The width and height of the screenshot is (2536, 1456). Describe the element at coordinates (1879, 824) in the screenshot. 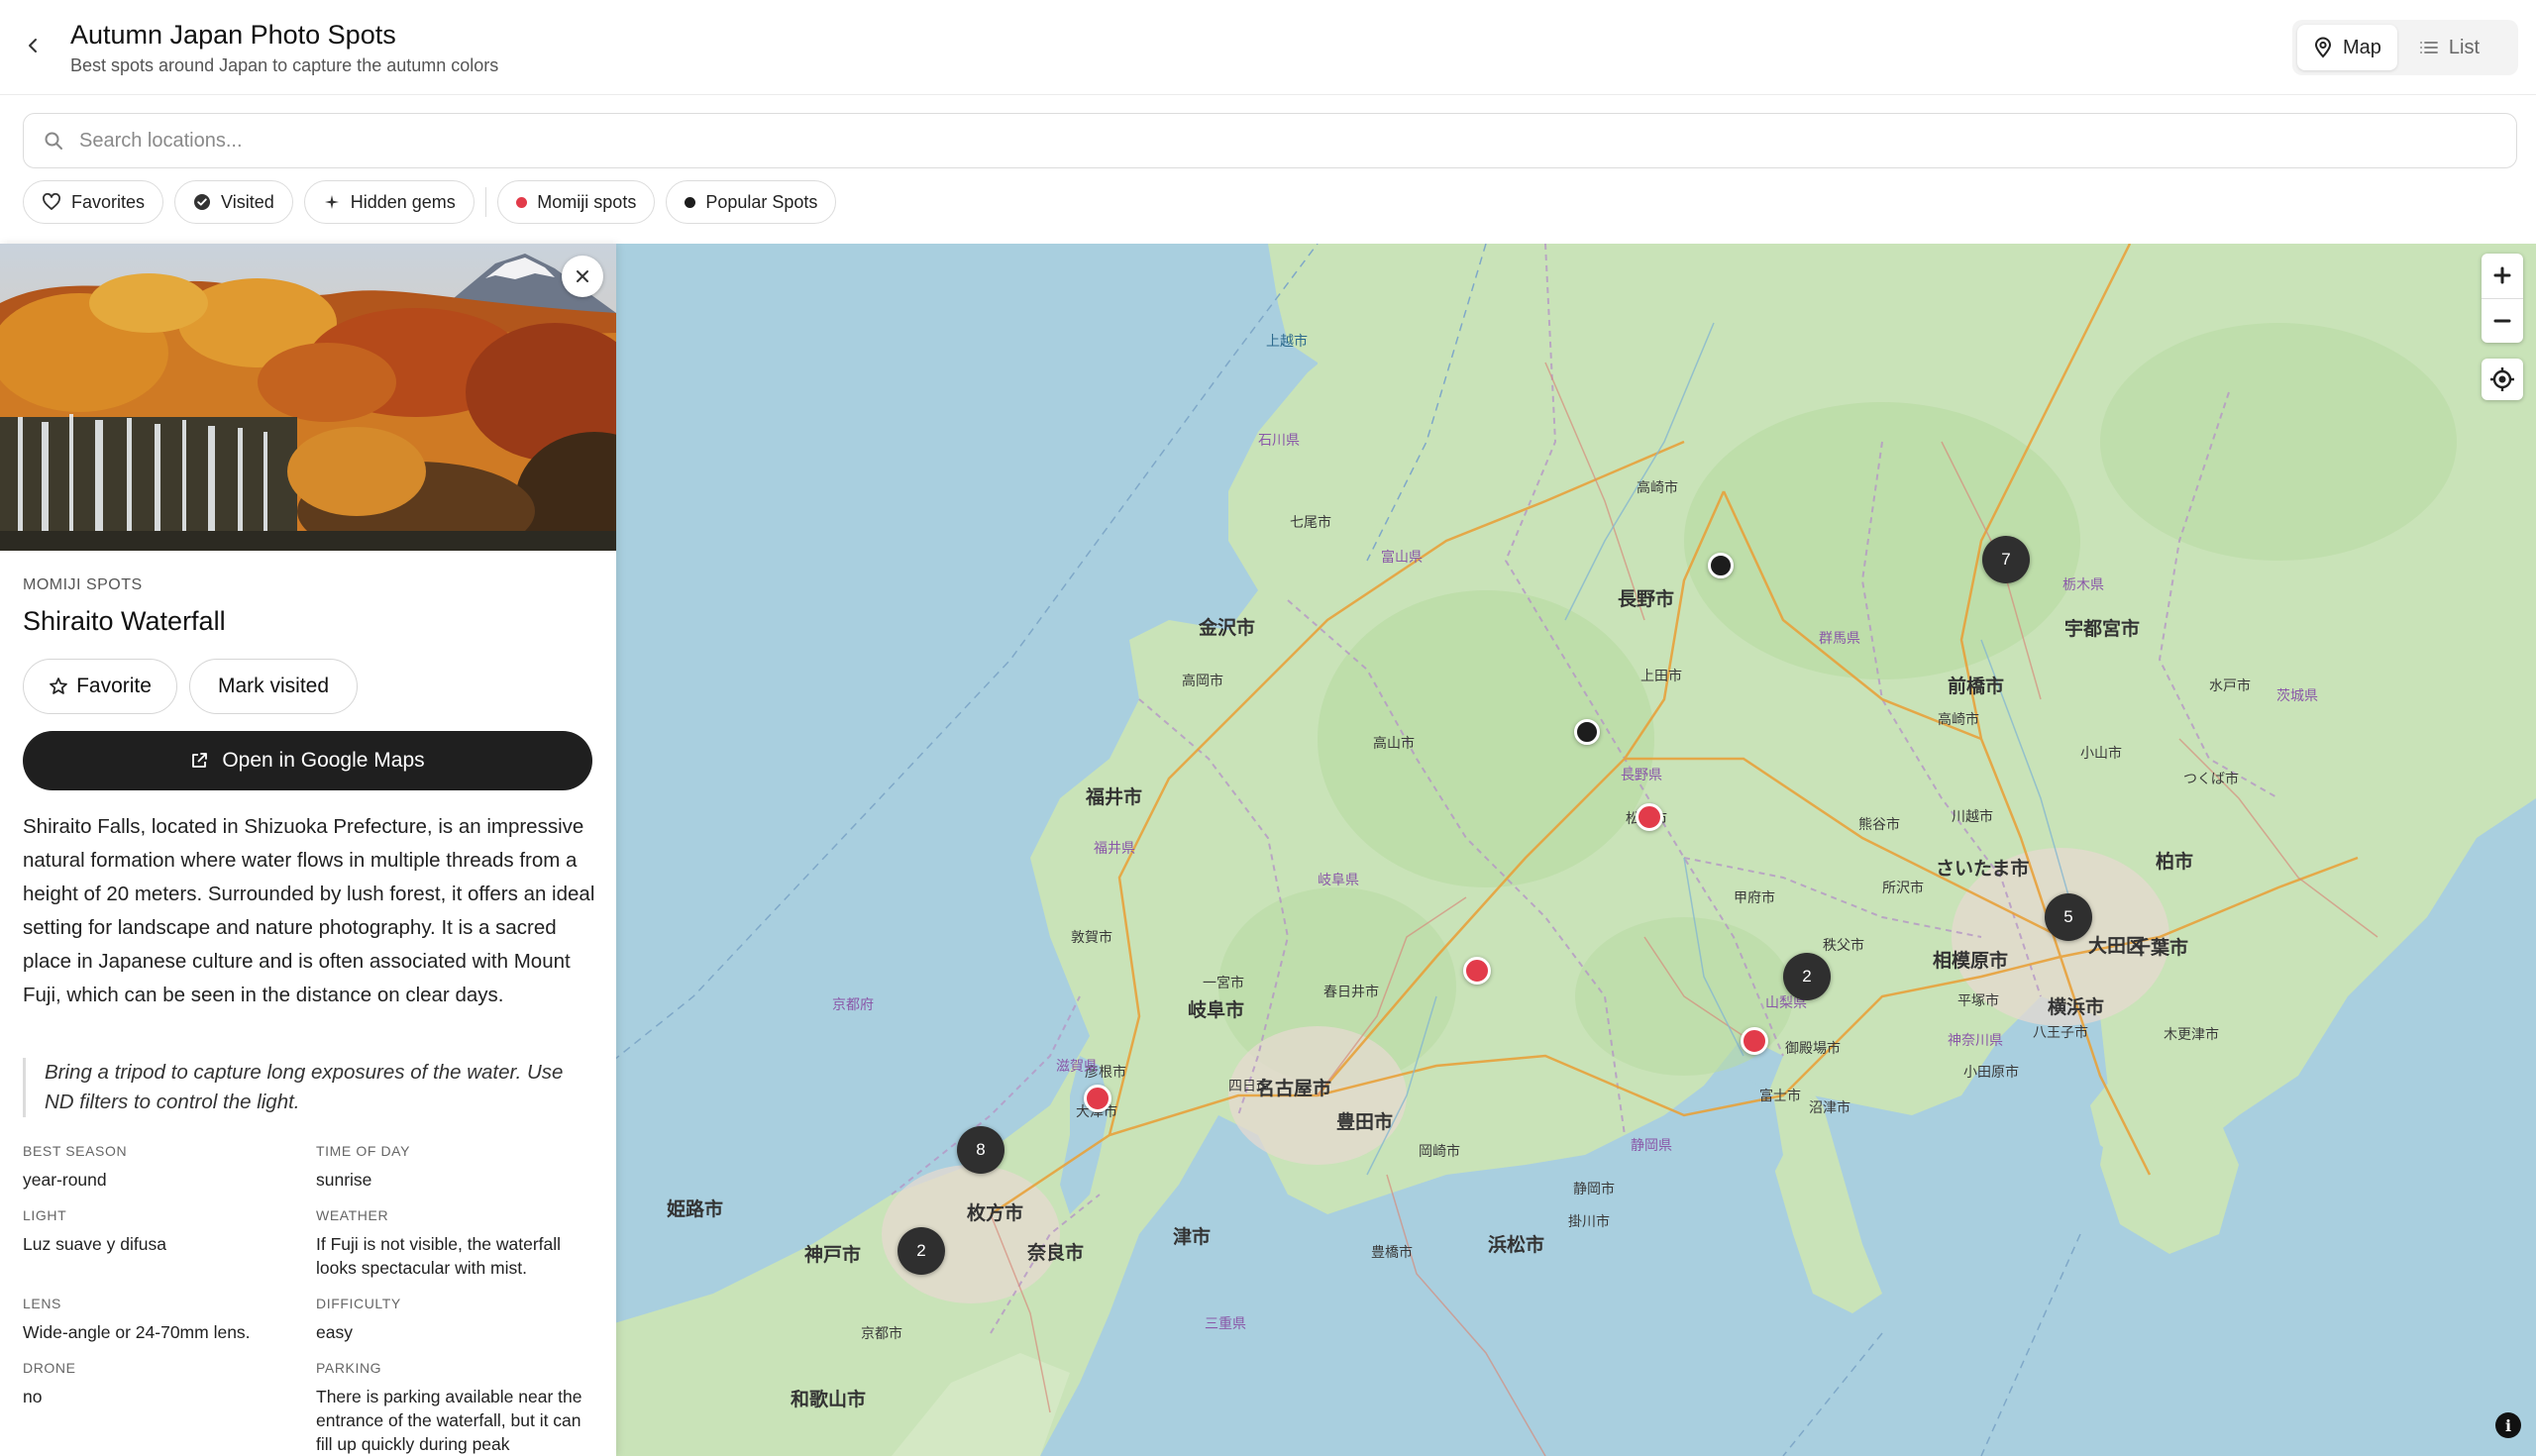

I see `map-label: 熊谷市` at that location.